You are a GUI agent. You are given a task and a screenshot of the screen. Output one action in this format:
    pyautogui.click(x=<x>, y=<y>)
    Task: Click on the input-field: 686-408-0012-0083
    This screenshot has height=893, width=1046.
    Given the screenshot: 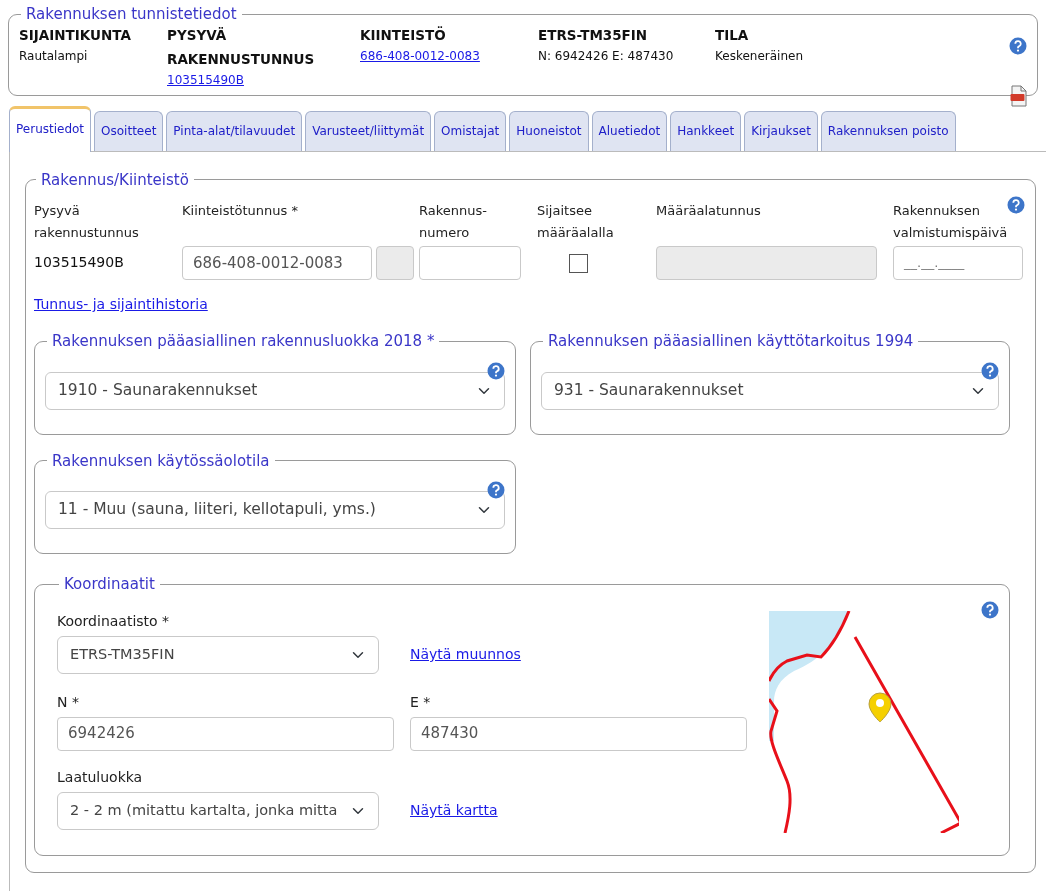 What is the action you would take?
    pyautogui.click(x=277, y=263)
    